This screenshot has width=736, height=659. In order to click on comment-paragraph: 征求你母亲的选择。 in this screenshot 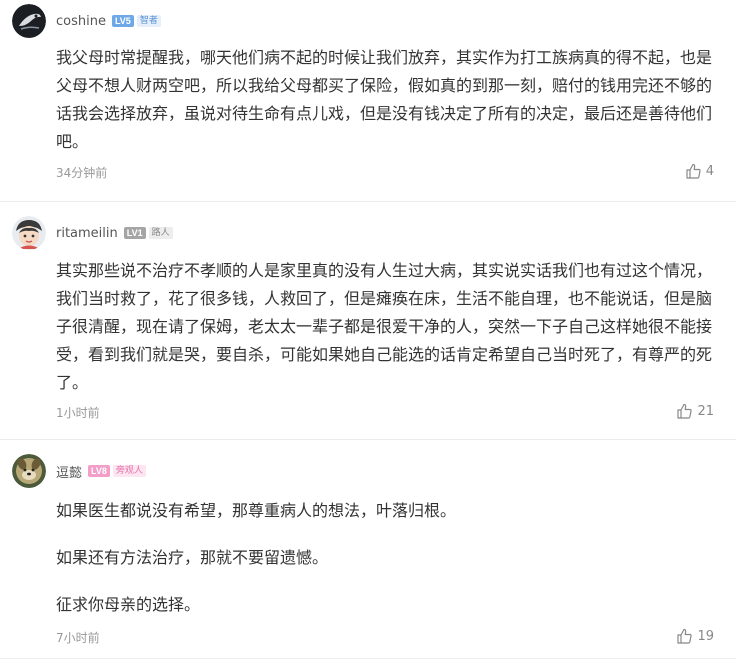, I will do `click(128, 604)`.